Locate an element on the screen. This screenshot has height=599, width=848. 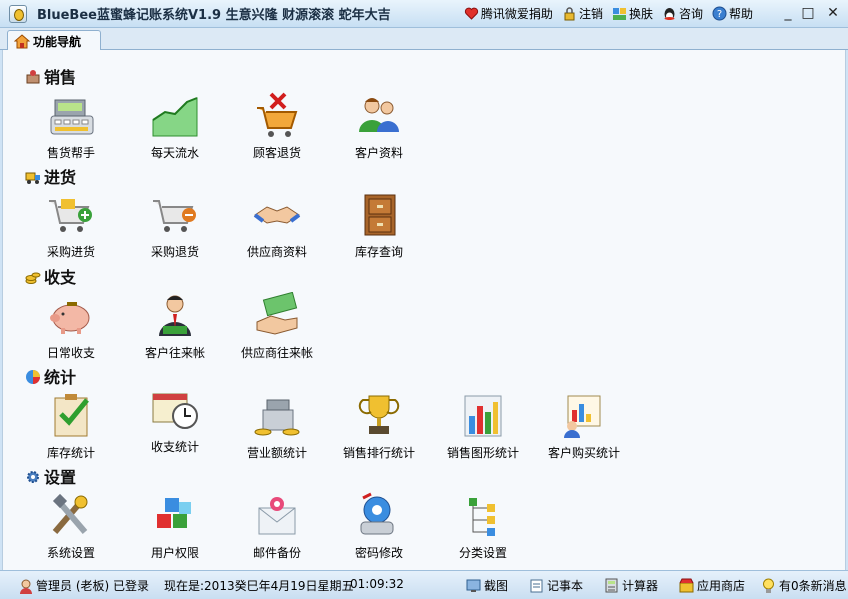
maximize-button: □ is located at coordinates (808, 13).